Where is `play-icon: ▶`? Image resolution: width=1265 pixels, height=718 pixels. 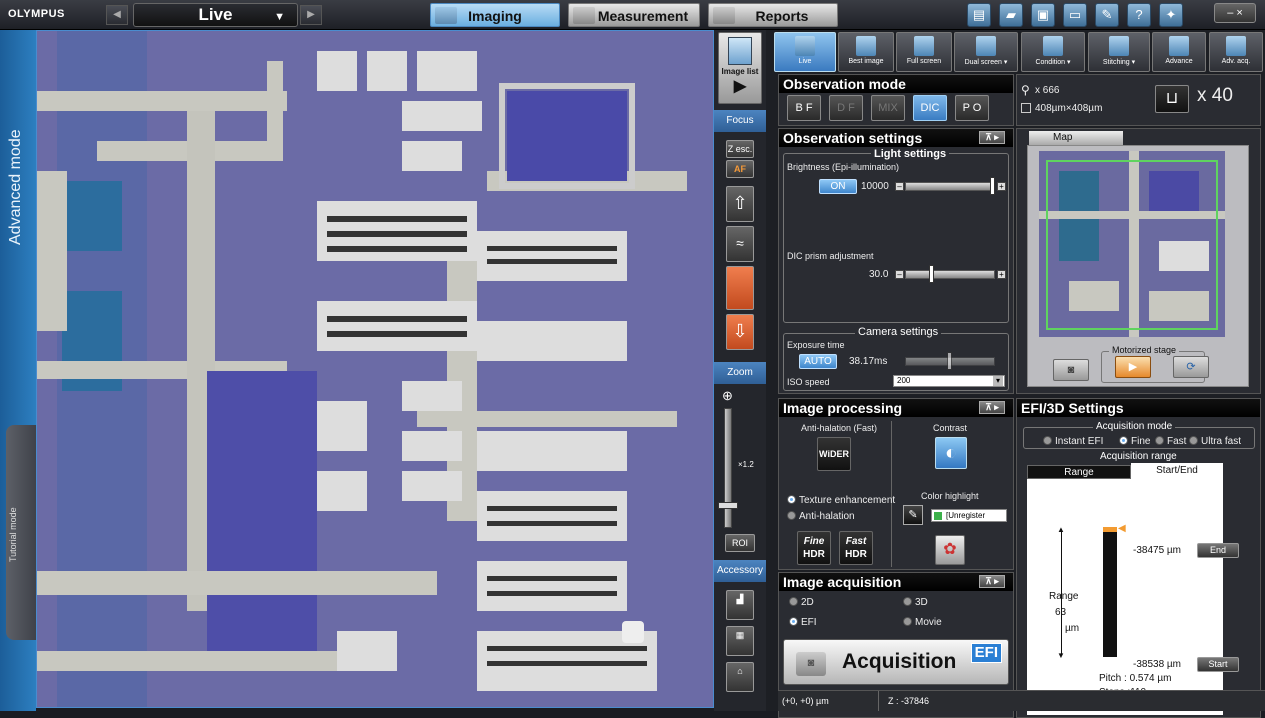
play-icon: ▶ is located at coordinates (740, 86).